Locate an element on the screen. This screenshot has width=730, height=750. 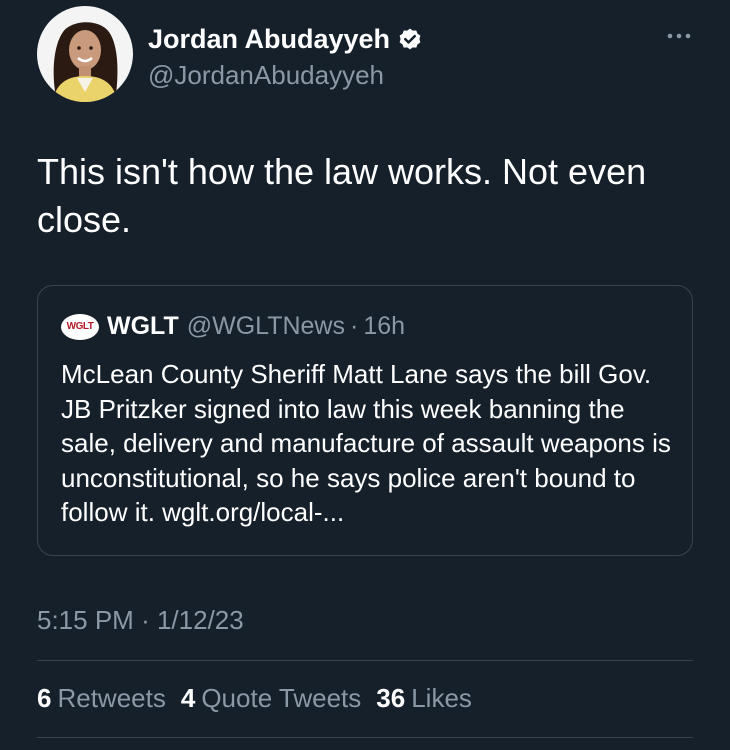
more-options-button is located at coordinates (679, 36).